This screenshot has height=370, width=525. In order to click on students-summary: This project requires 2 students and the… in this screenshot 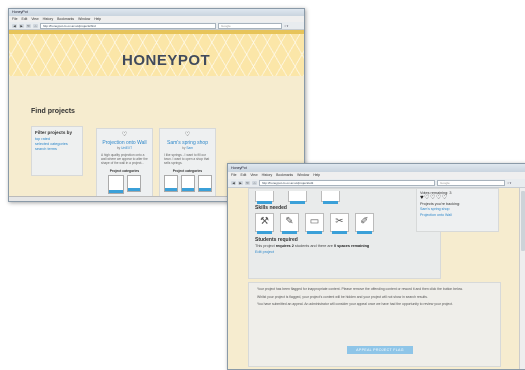, I will do `click(344, 246)`.